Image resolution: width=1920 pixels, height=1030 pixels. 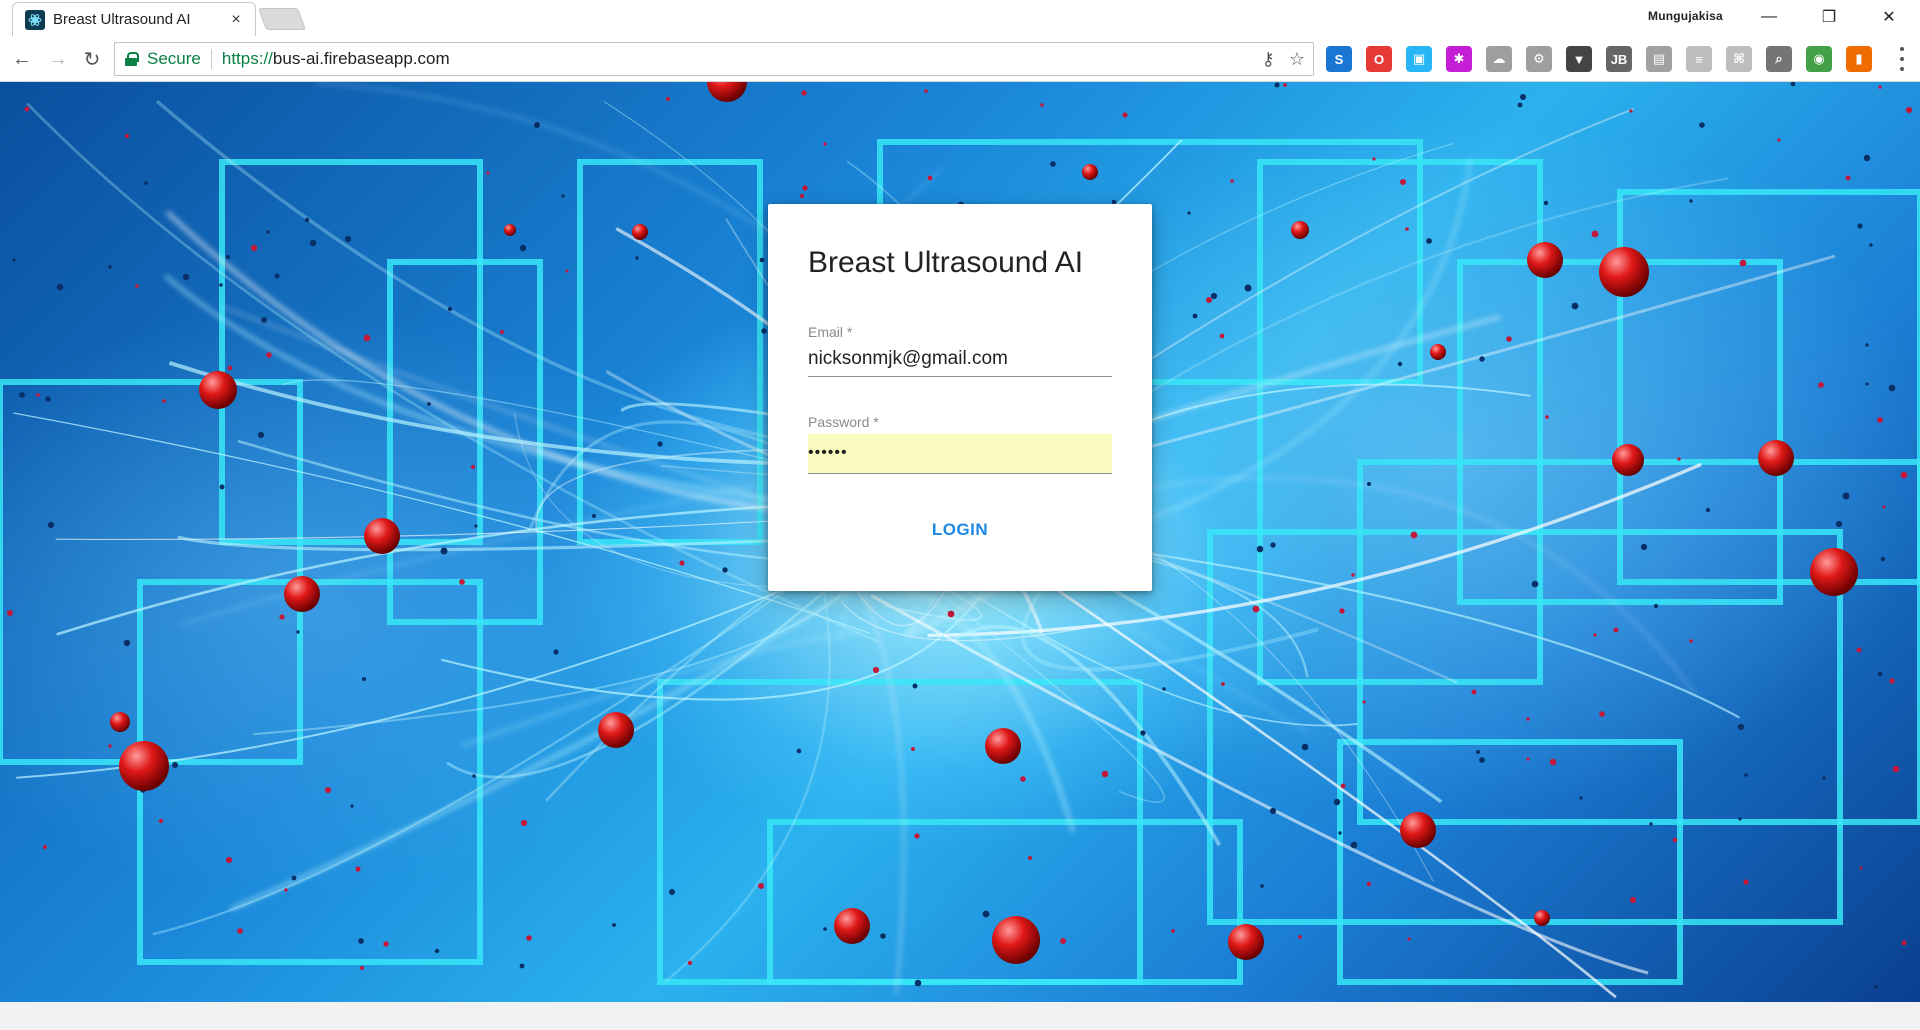 I want to click on skype-extension-icon: S, so click(x=1339, y=59).